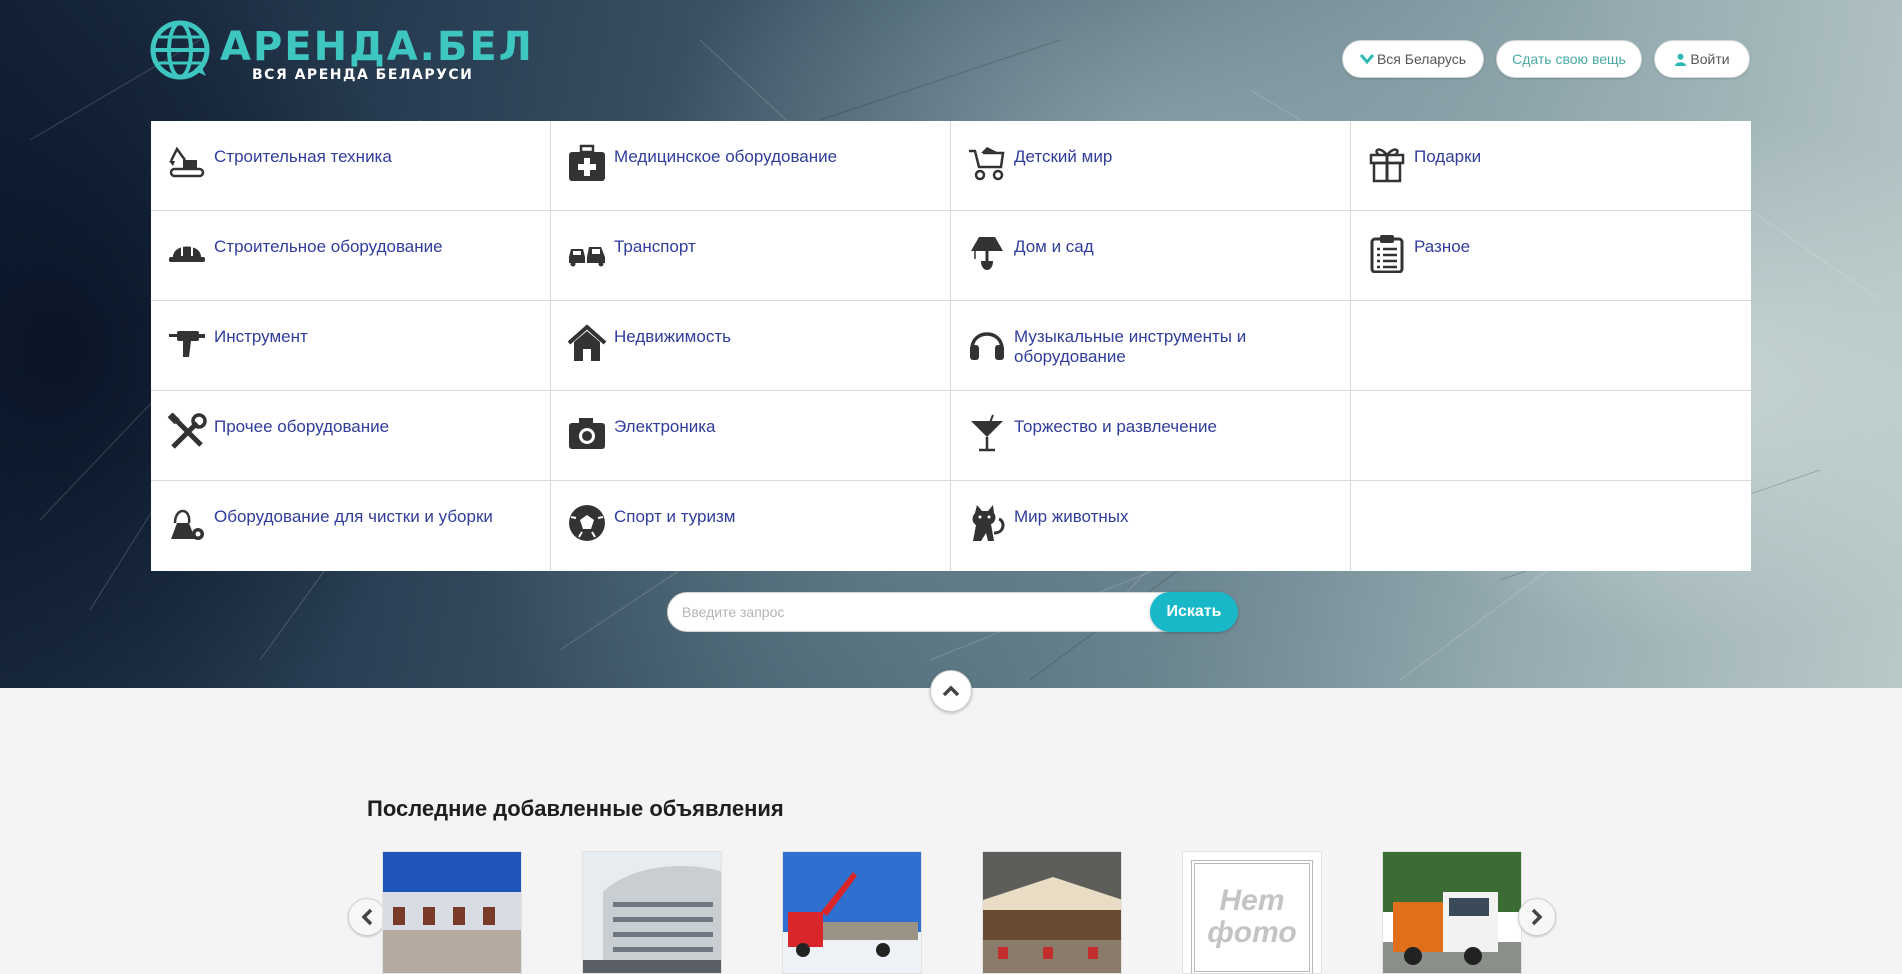 This screenshot has height=974, width=1902. What do you see at coordinates (1681, 59) in the screenshot?
I see `user-icon` at bounding box center [1681, 59].